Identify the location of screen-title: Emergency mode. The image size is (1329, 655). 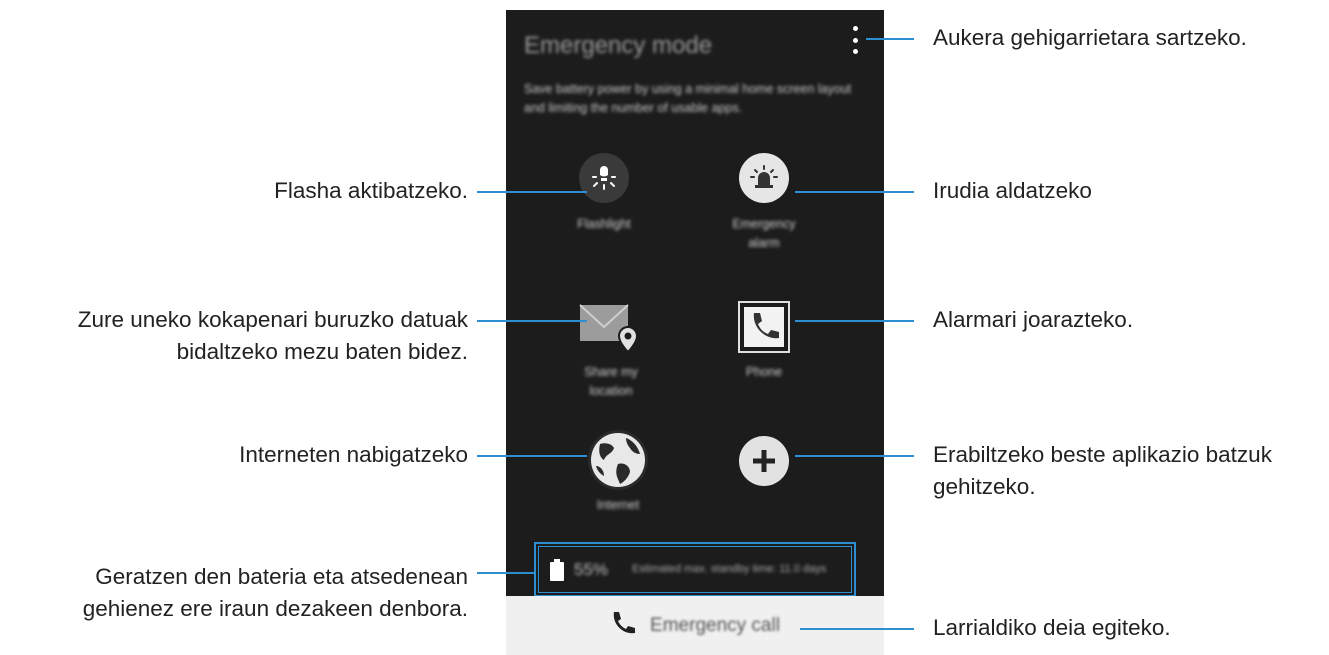
(618, 45).